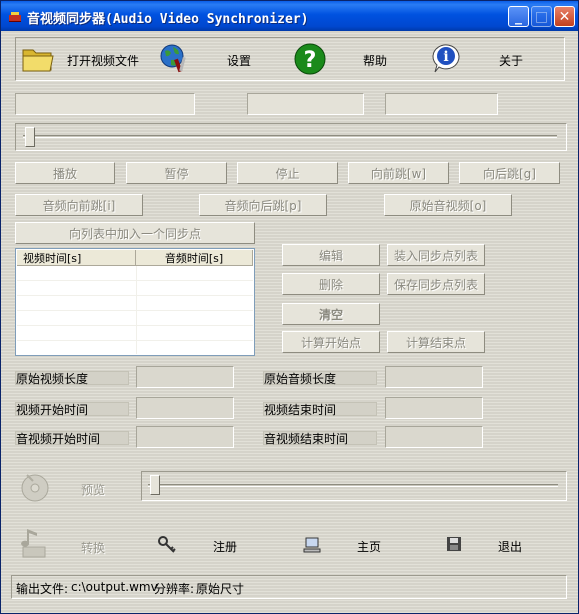 This screenshot has width=579, height=614. Describe the element at coordinates (289, 587) in the screenshot. I see `status-bar: 输出文件: c:\output.wmv 分辨率: 原始尺寸` at that location.